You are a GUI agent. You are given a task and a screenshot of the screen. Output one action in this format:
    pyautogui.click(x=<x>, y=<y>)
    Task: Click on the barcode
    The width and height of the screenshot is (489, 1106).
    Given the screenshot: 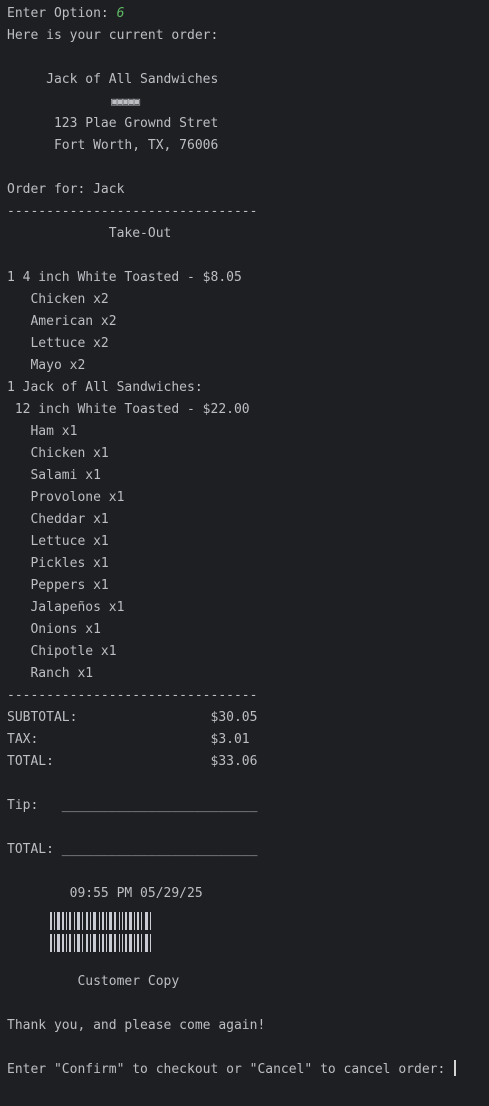 What is the action you would take?
    pyautogui.click(x=248, y=938)
    